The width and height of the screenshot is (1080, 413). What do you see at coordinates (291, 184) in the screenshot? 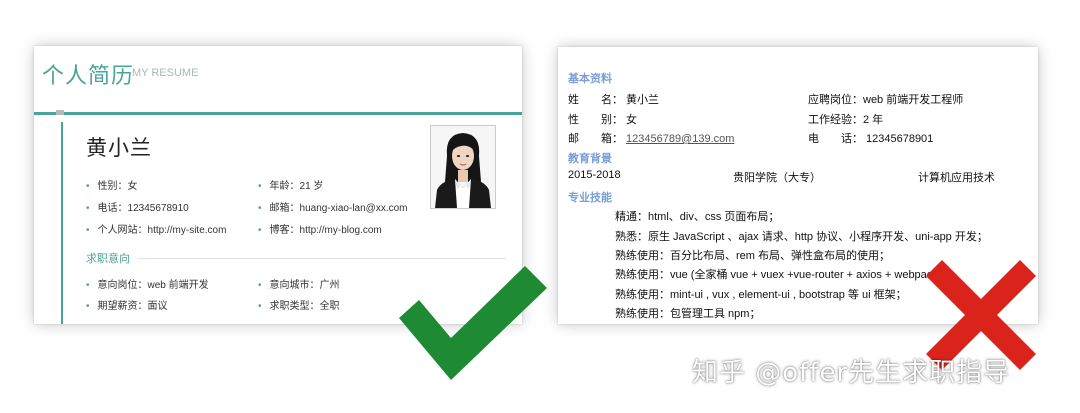
I see `info-age: 年龄：21 岁` at bounding box center [291, 184].